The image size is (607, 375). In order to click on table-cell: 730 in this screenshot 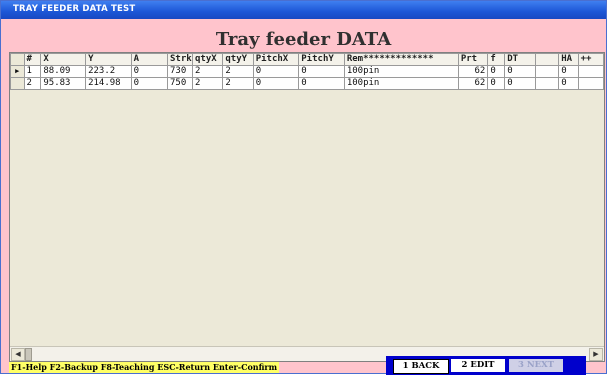, I will do `click(180, 71)`.